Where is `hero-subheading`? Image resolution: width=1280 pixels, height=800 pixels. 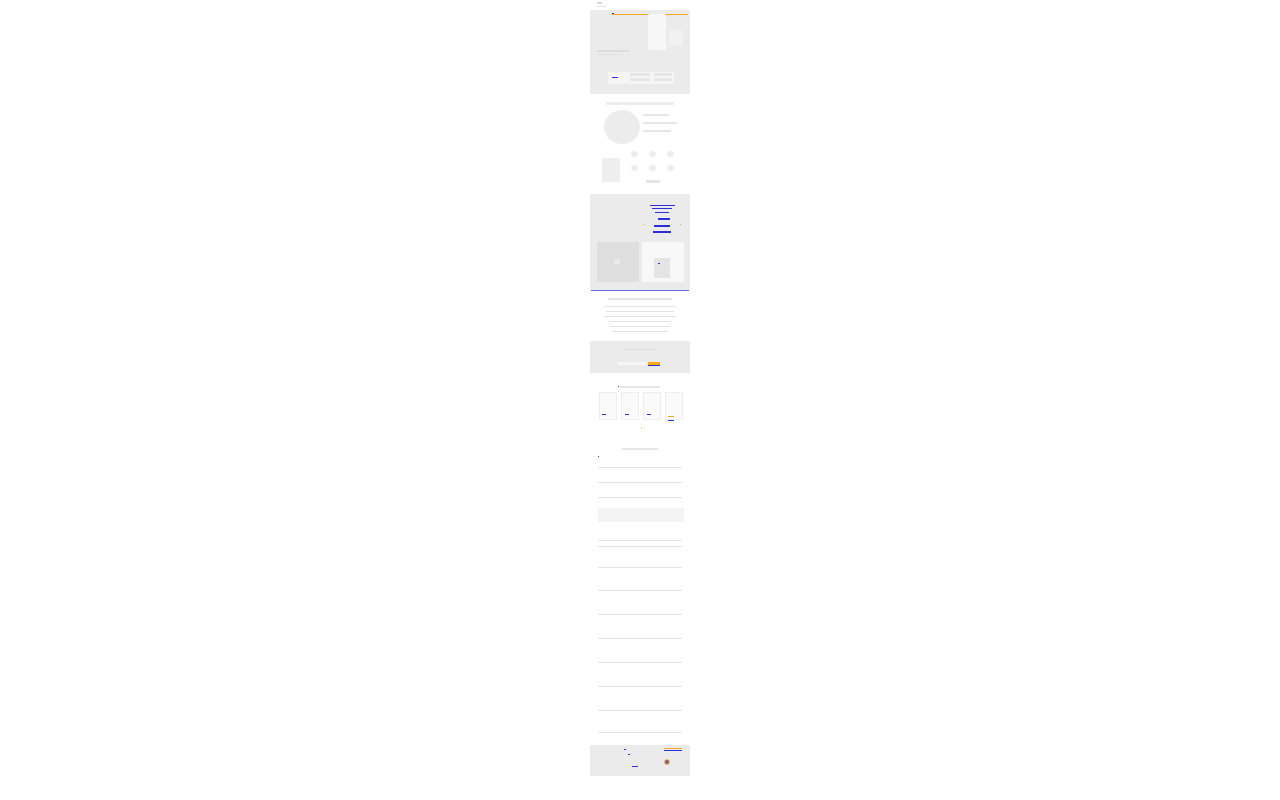
hero-subheading is located at coordinates (609, 54).